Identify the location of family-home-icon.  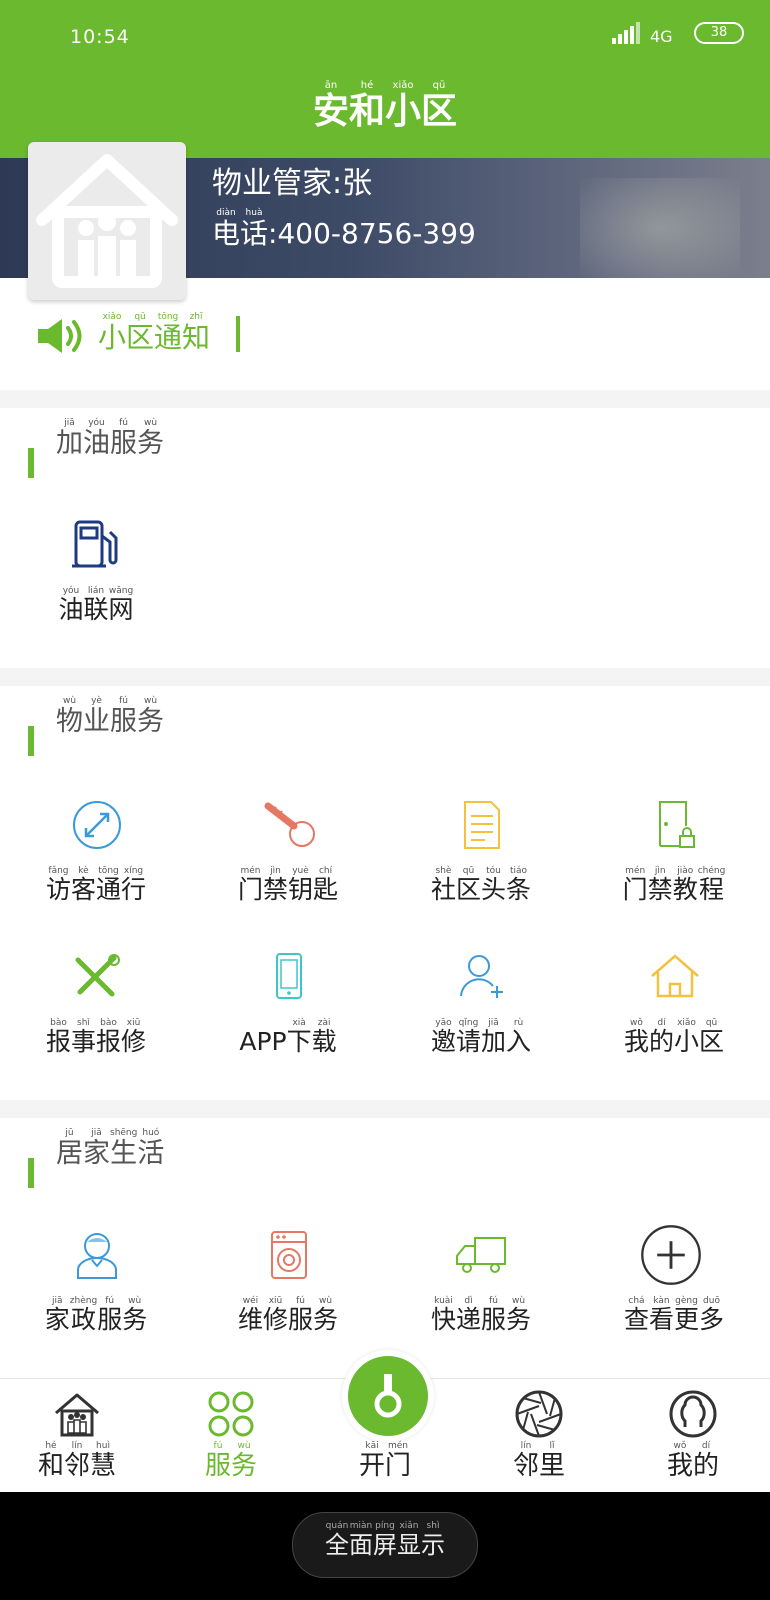
(77, 1415).